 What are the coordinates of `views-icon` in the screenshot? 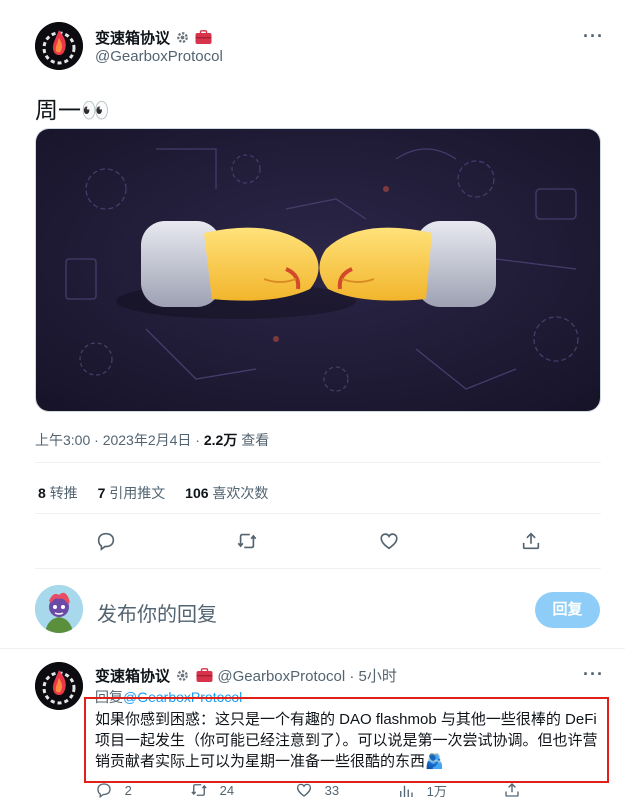 It's located at (406, 791).